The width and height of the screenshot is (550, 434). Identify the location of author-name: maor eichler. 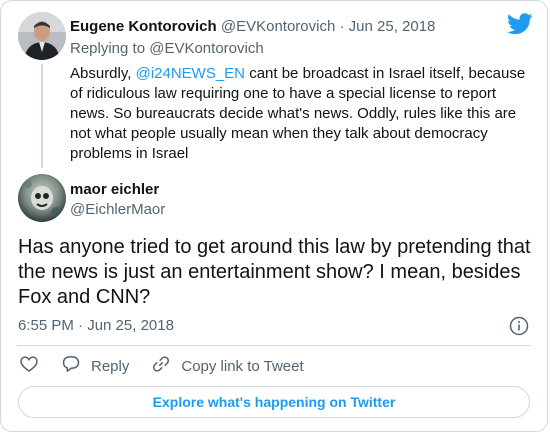
(114, 190).